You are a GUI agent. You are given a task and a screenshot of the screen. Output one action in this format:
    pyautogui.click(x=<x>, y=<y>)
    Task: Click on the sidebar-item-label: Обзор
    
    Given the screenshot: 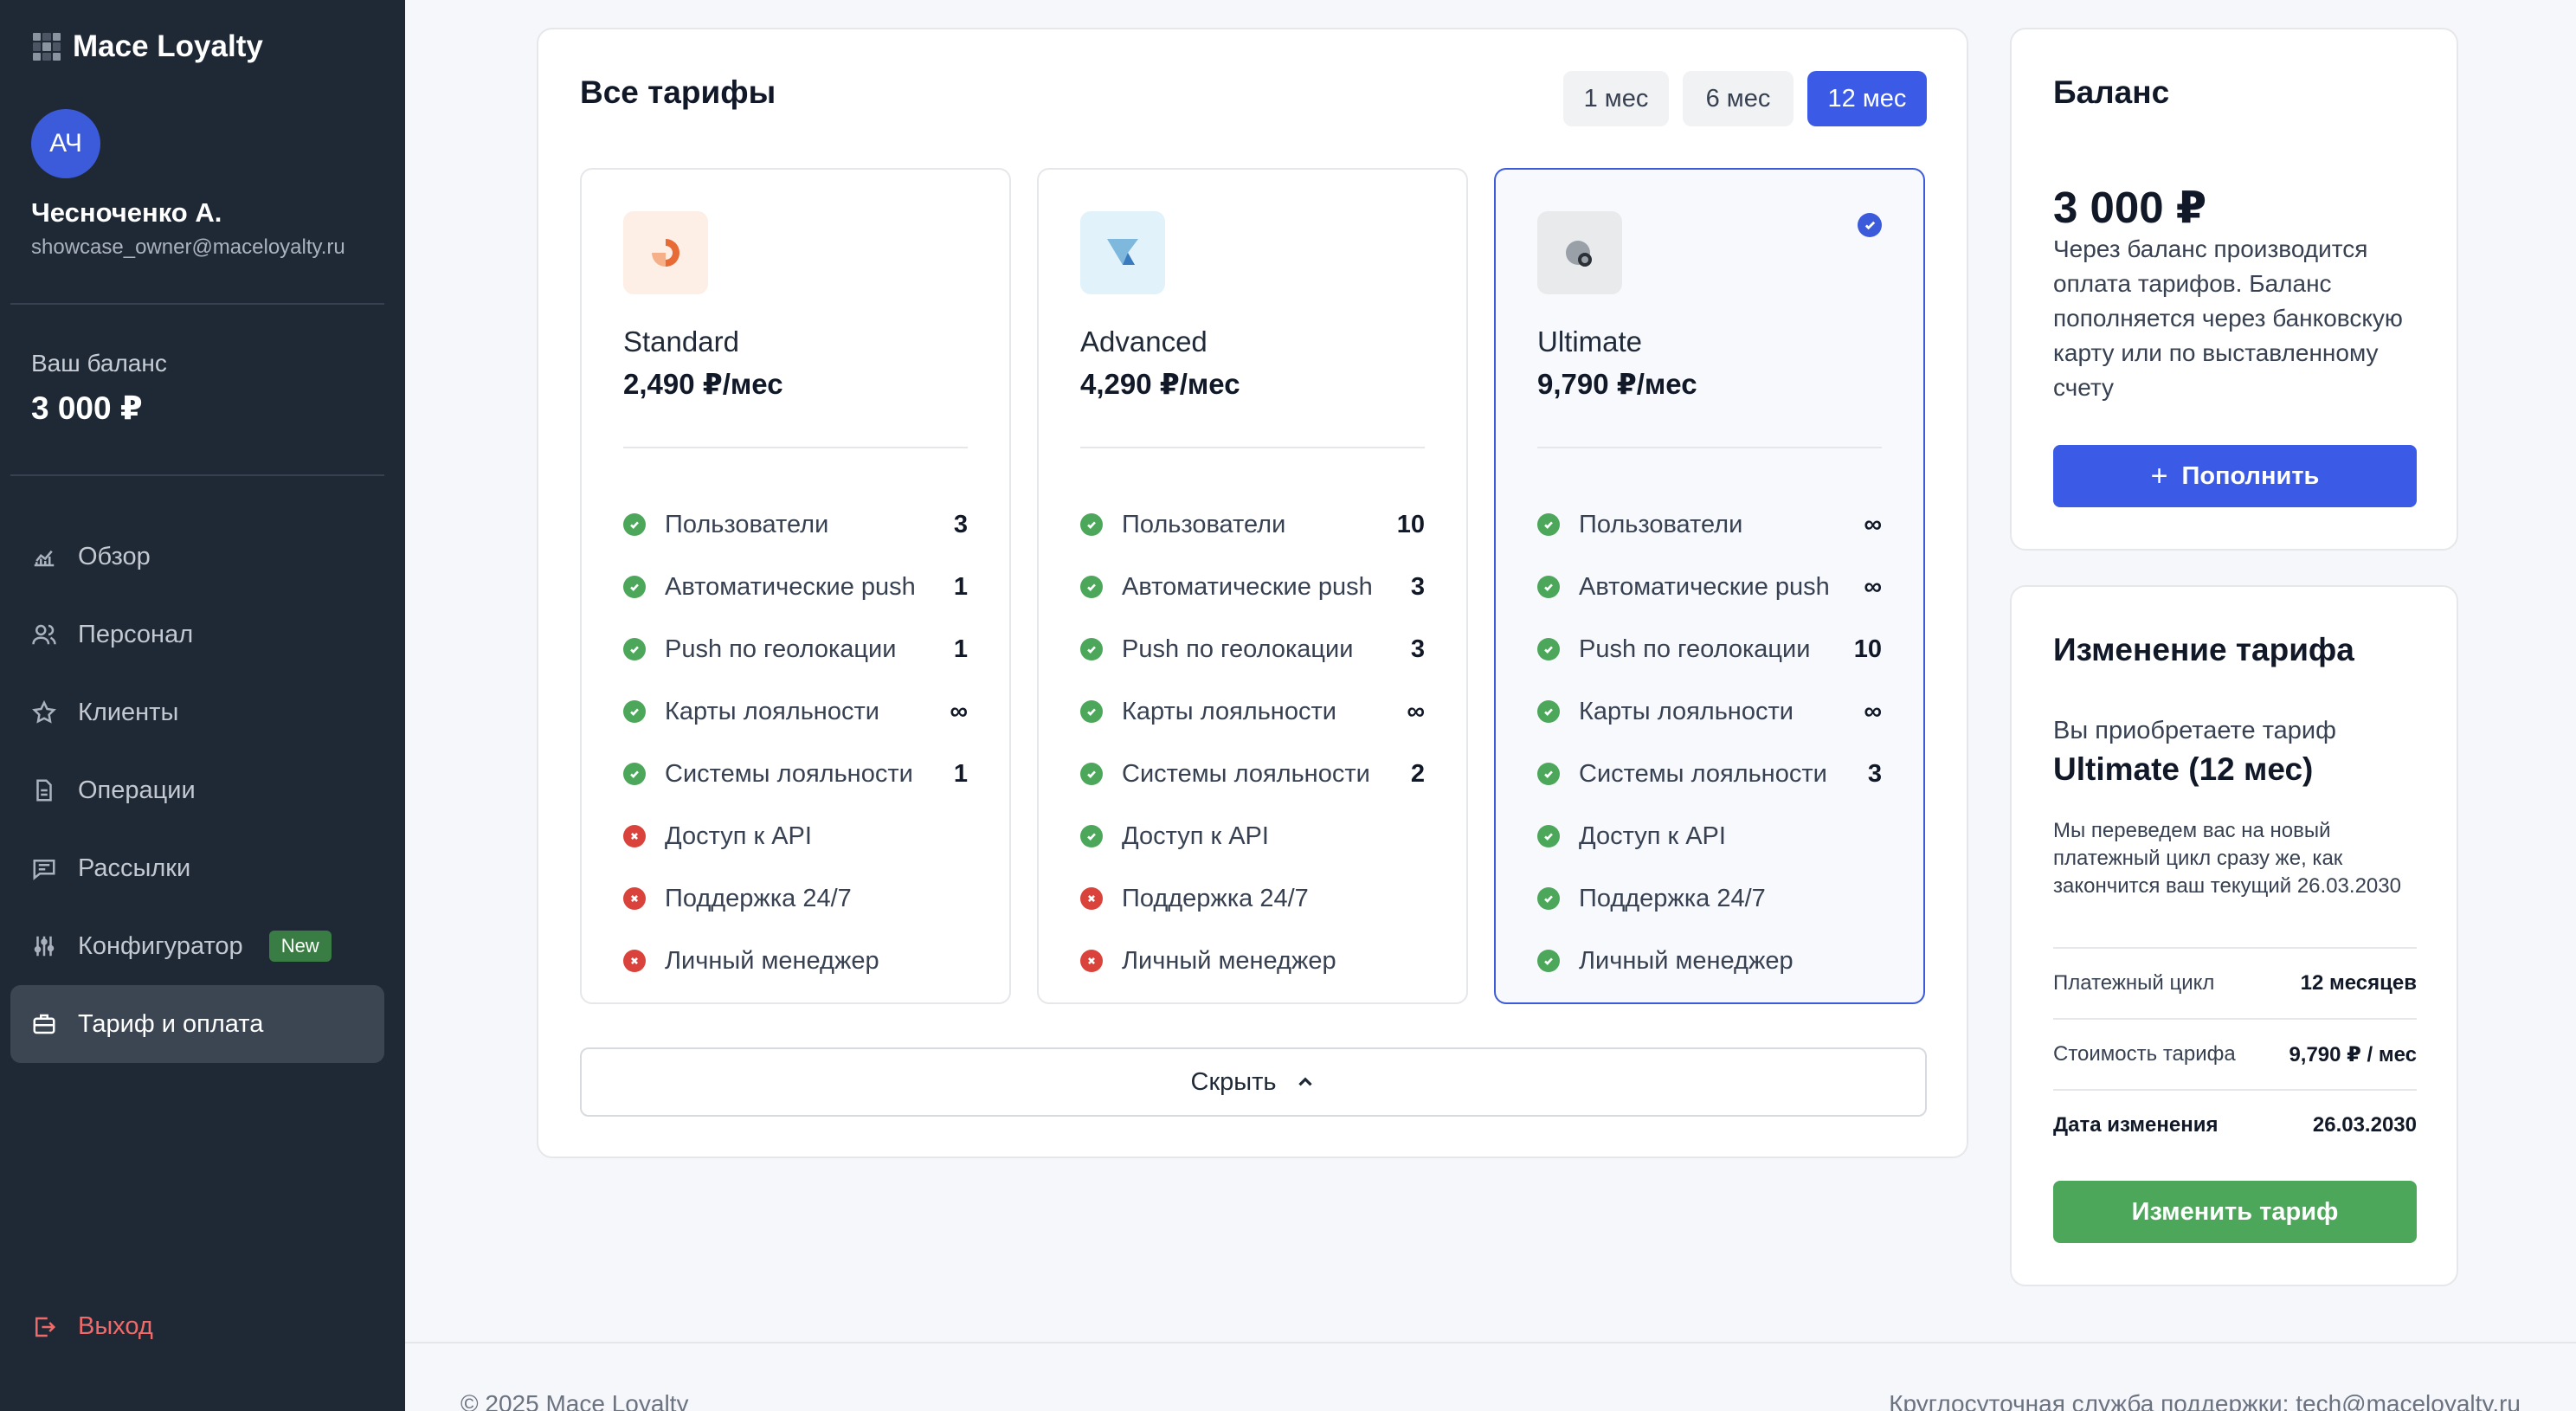 What is the action you would take?
    pyautogui.click(x=114, y=556)
    